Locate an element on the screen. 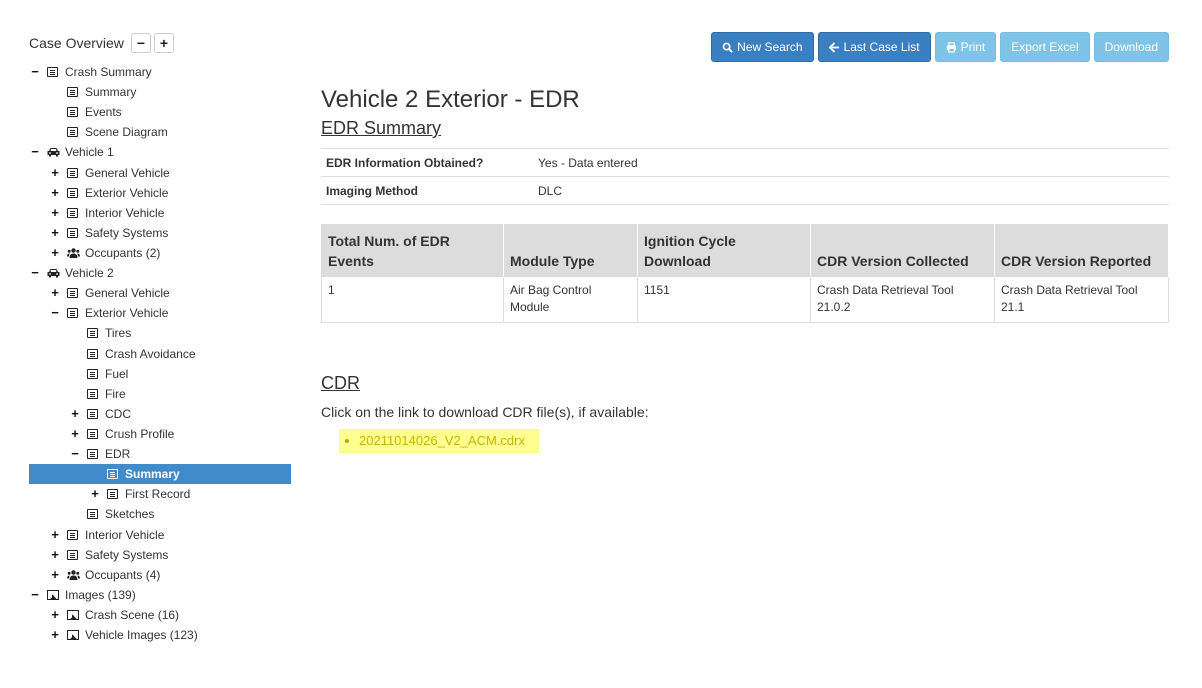 This screenshot has height=688, width=1202. download-button: Download is located at coordinates (1131, 47).